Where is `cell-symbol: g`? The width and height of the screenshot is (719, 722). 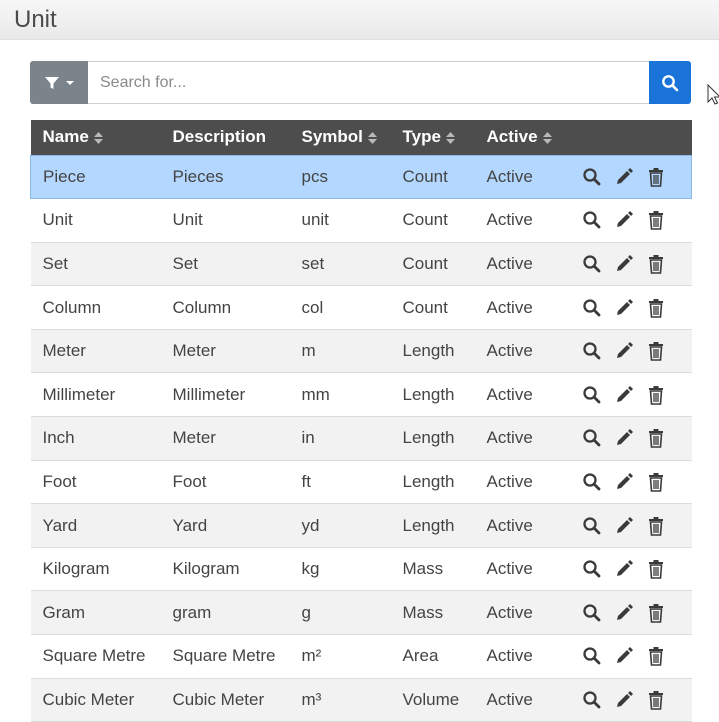 cell-symbol: g is located at coordinates (306, 612).